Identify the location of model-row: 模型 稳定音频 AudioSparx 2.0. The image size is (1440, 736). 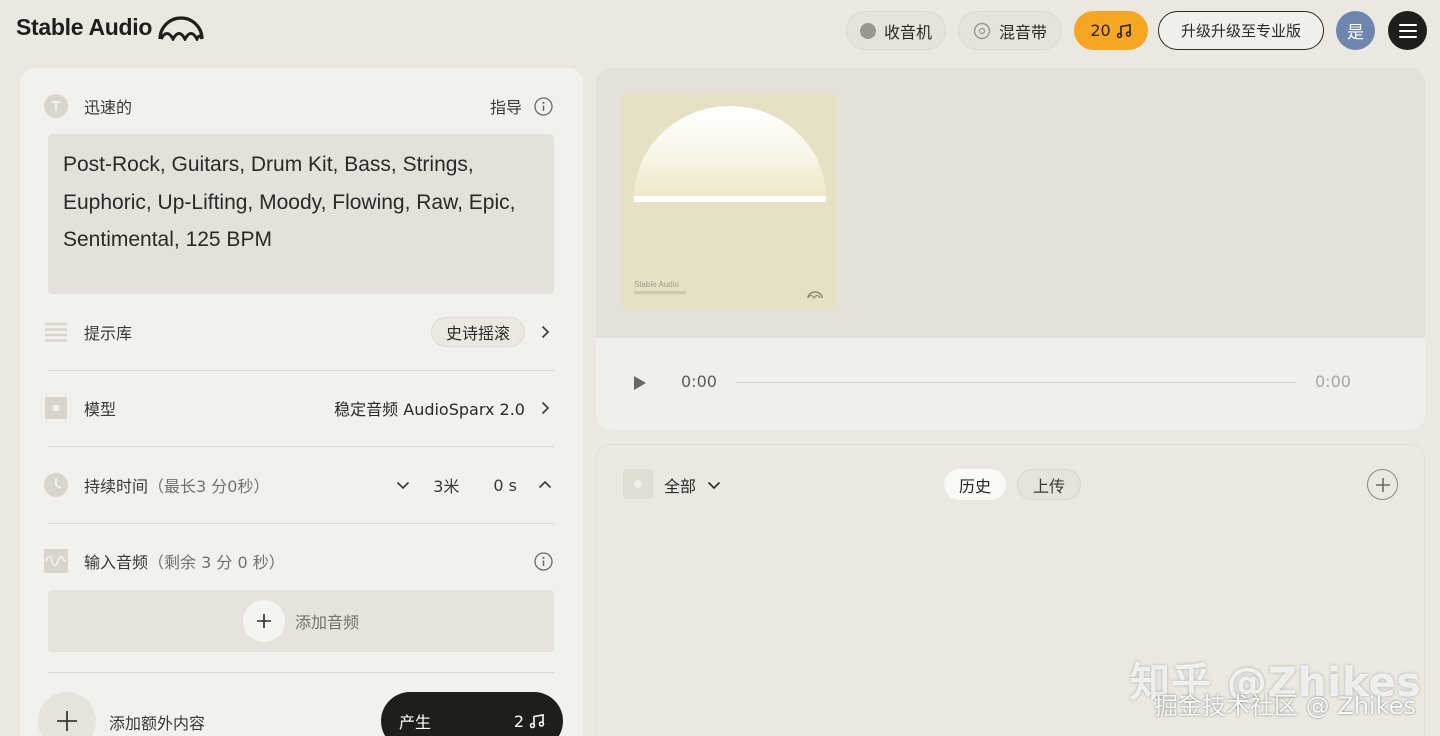
(298, 408).